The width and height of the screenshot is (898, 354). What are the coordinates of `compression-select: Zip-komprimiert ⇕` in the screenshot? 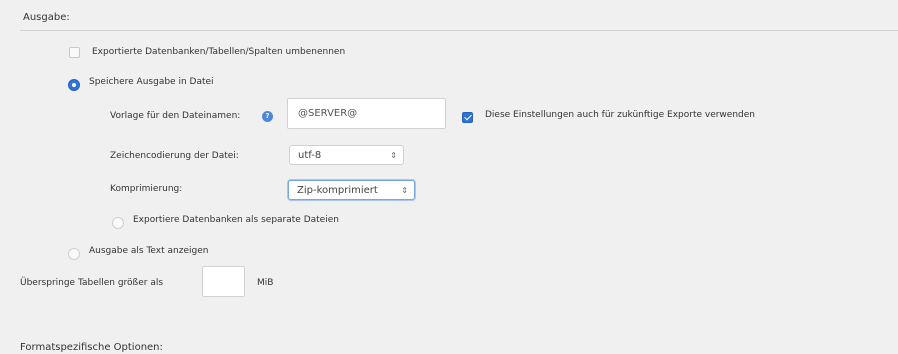 It's located at (351, 190).